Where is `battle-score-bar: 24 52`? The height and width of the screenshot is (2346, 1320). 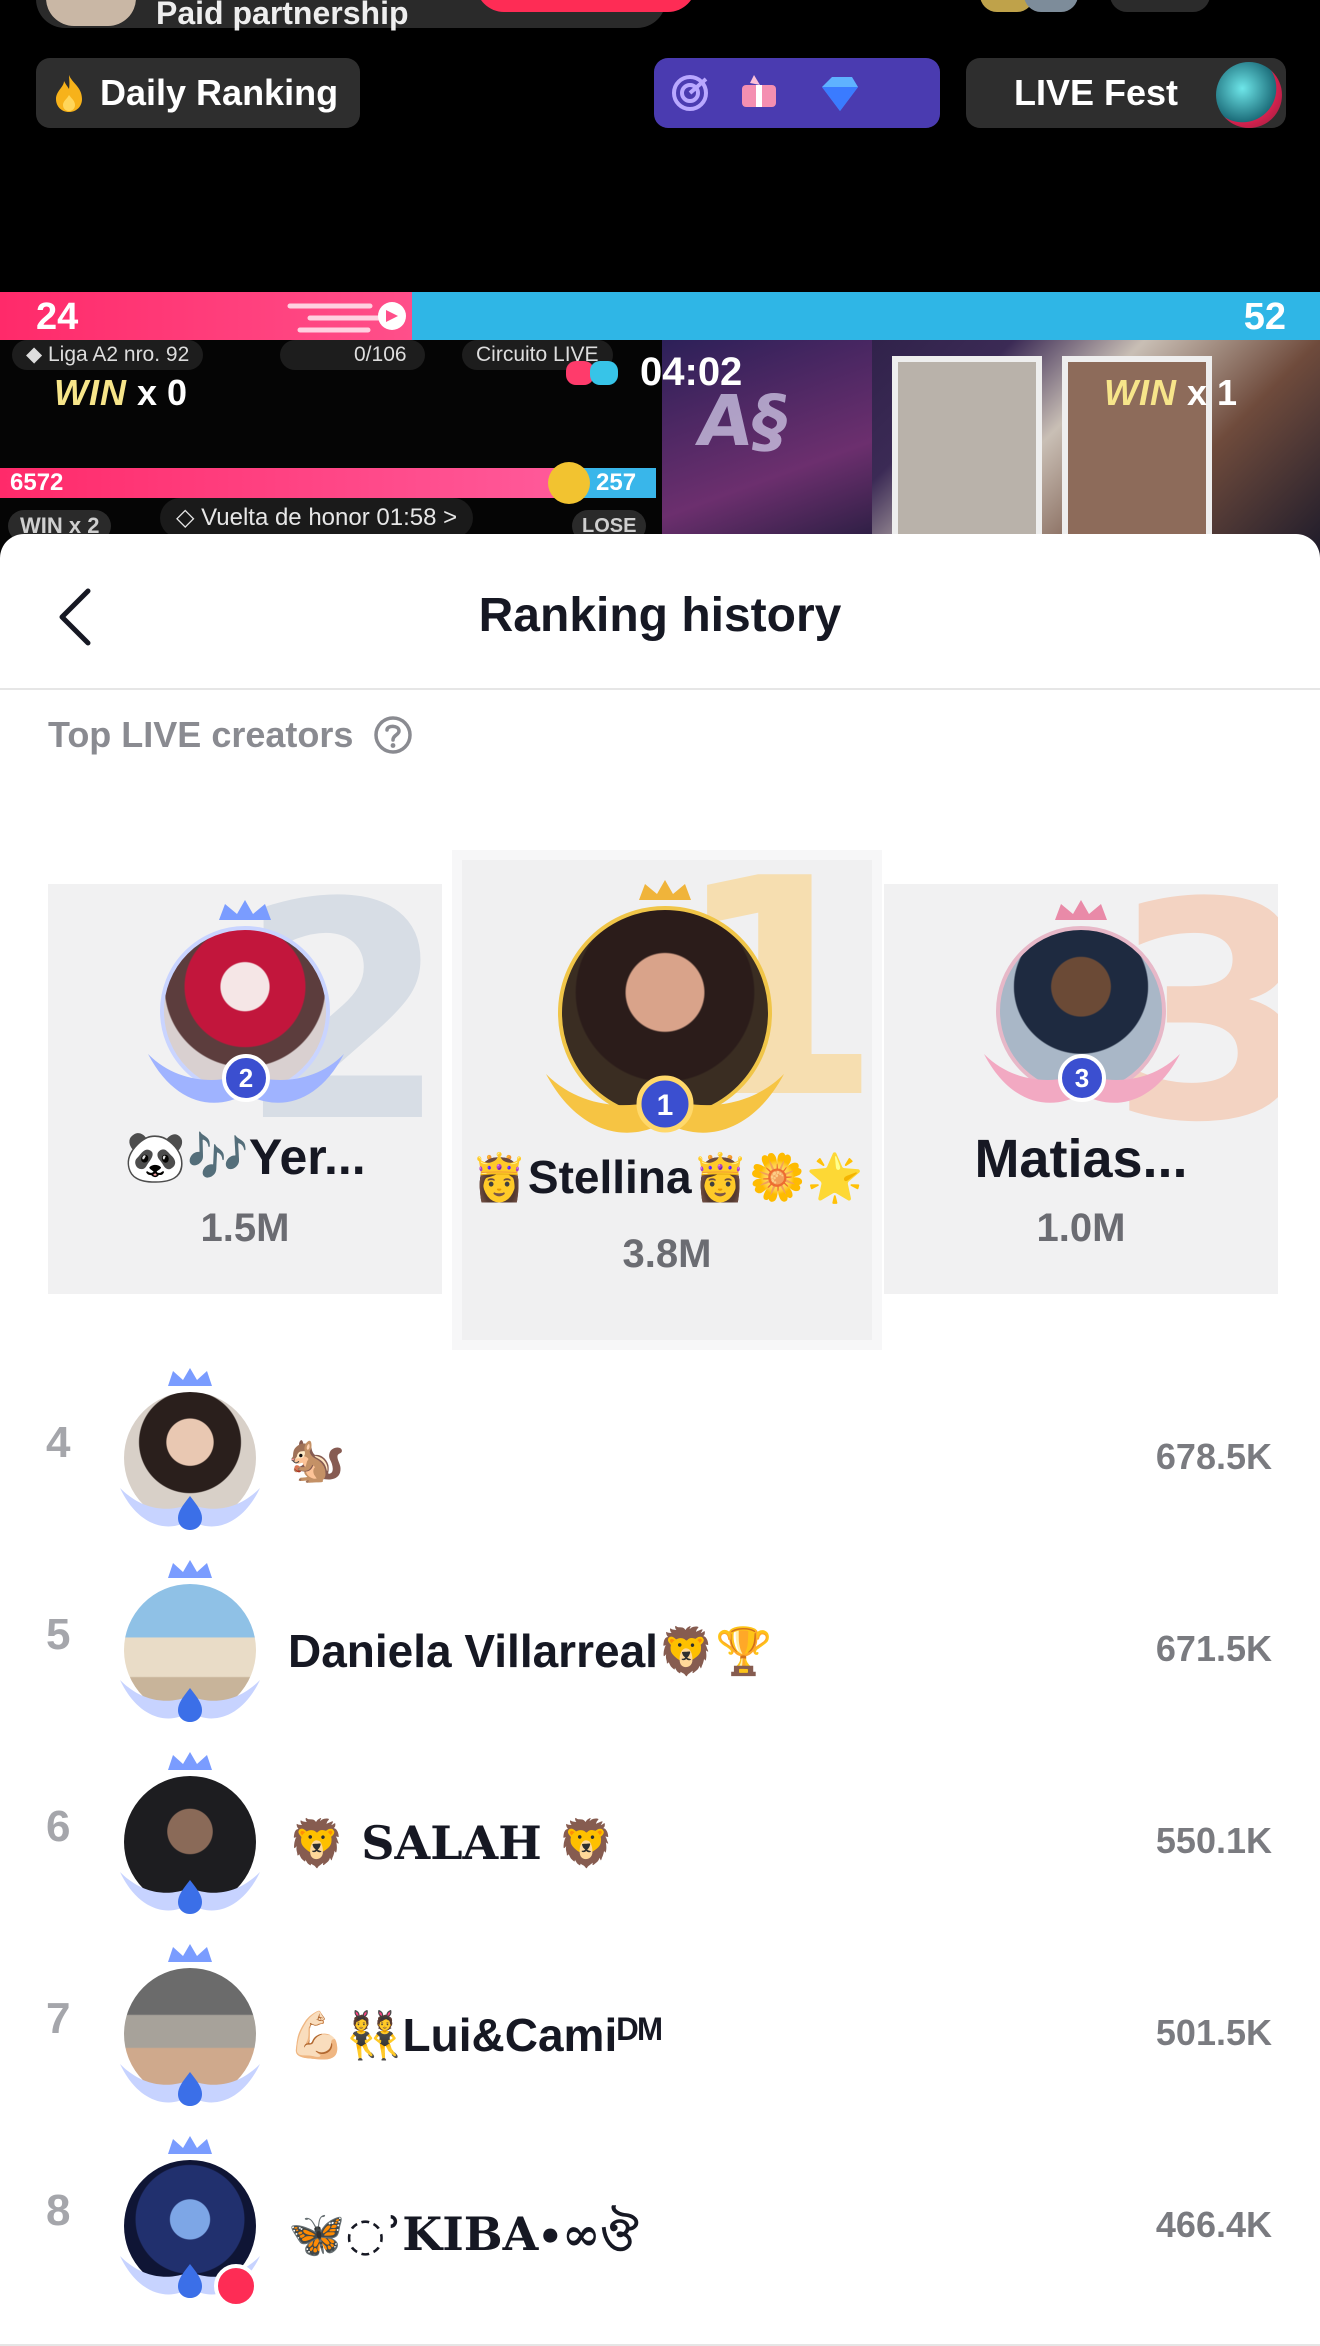 battle-score-bar: 24 52 is located at coordinates (660, 316).